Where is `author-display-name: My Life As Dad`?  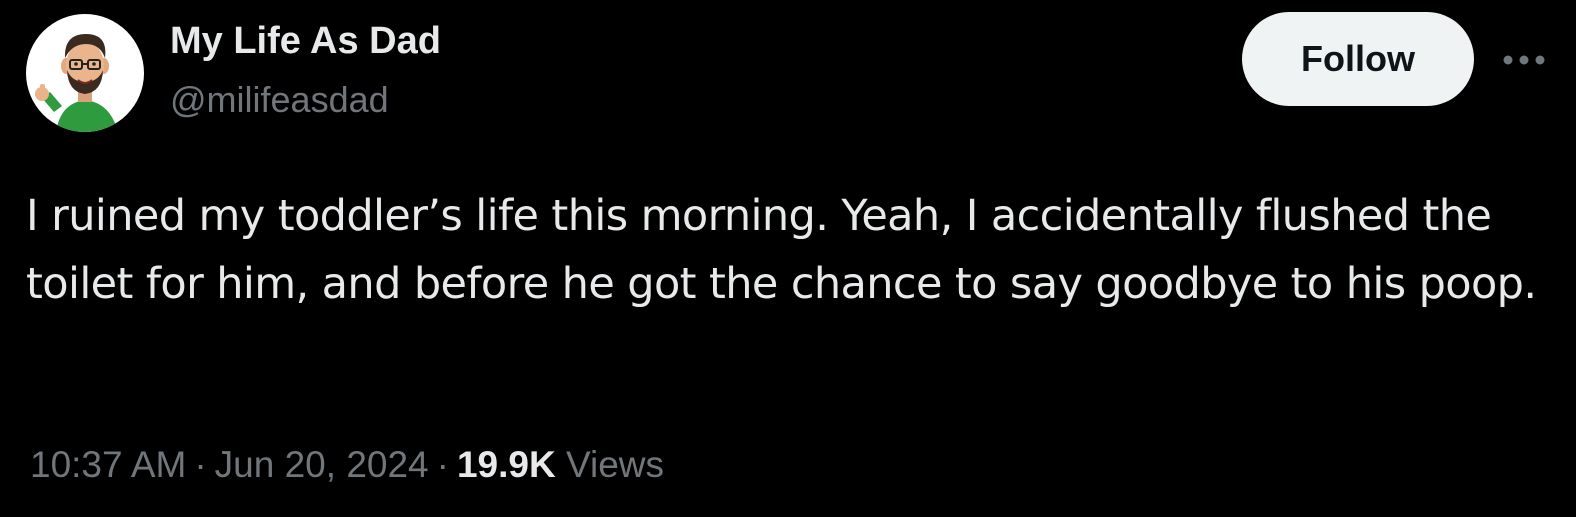 author-display-name: My Life As Dad is located at coordinates (305, 41).